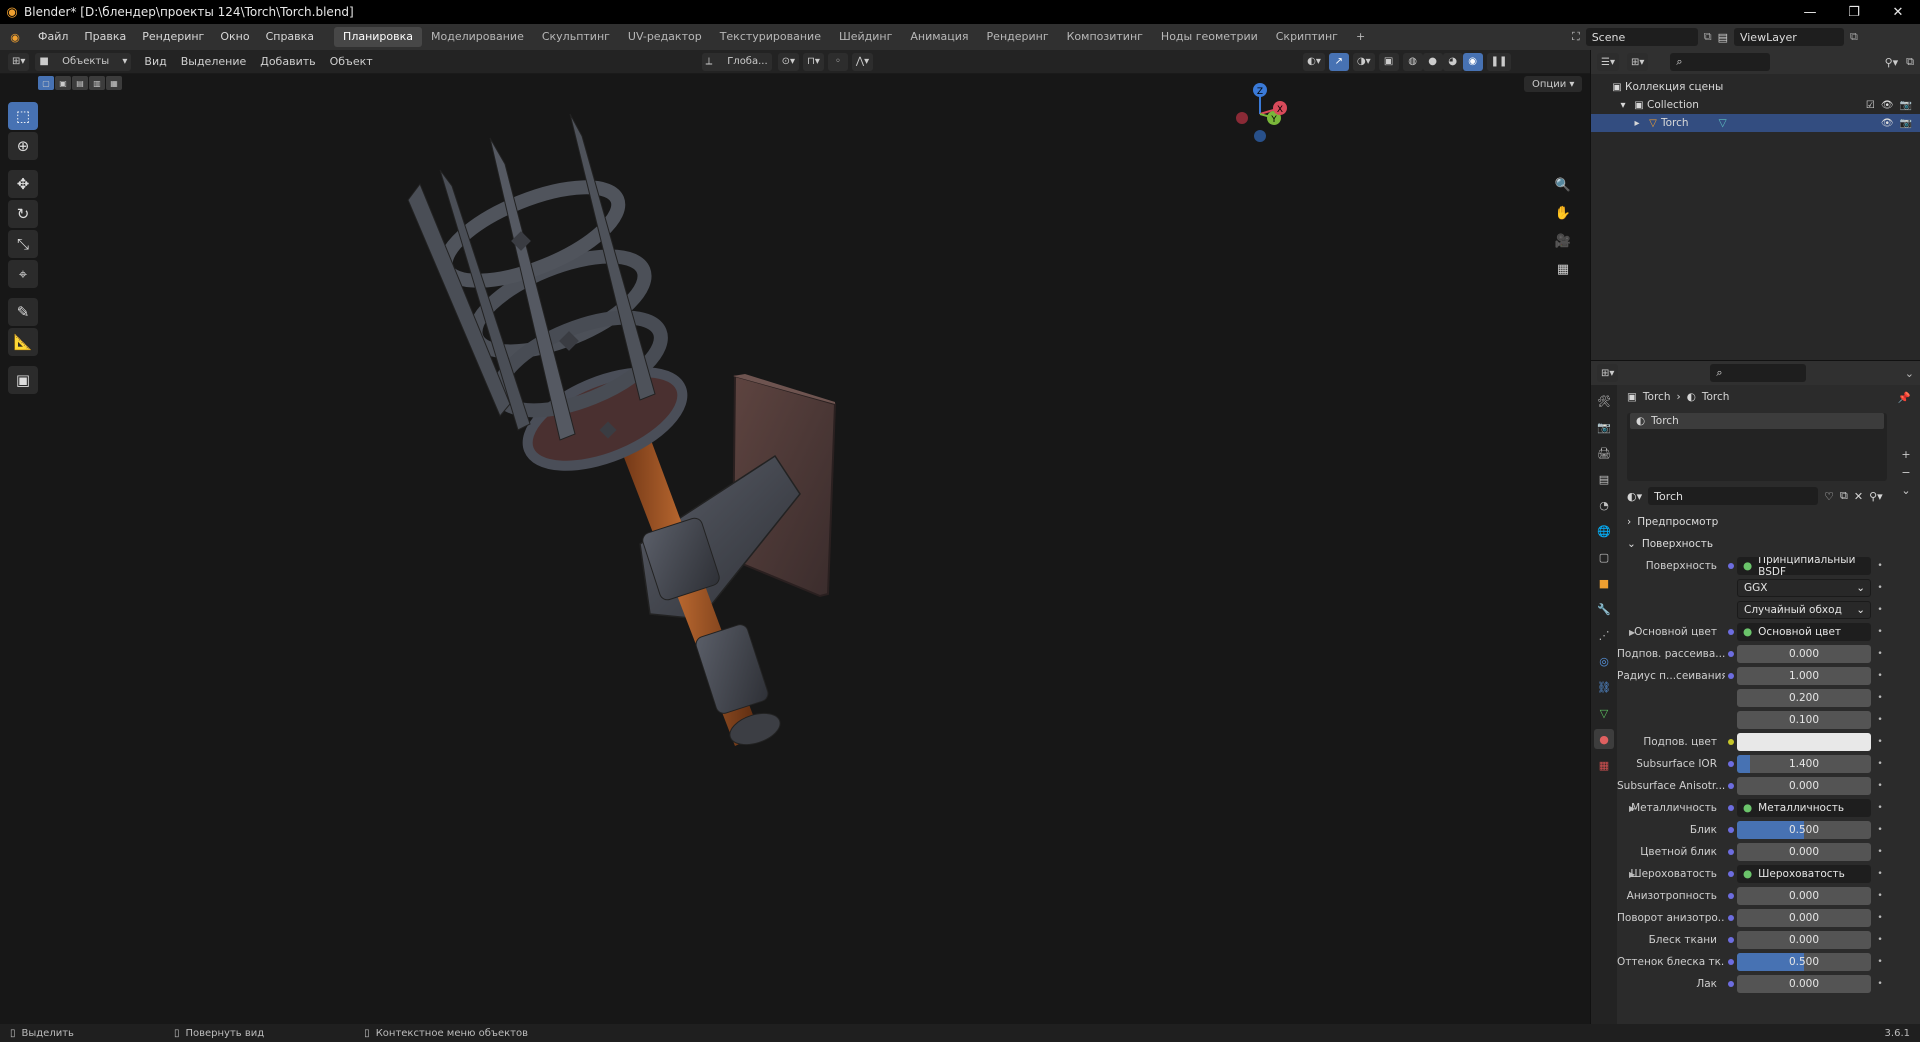 The height and width of the screenshot is (1042, 1920). What do you see at coordinates (1604, 635) in the screenshot?
I see `particles-tab-icon: ⋰` at bounding box center [1604, 635].